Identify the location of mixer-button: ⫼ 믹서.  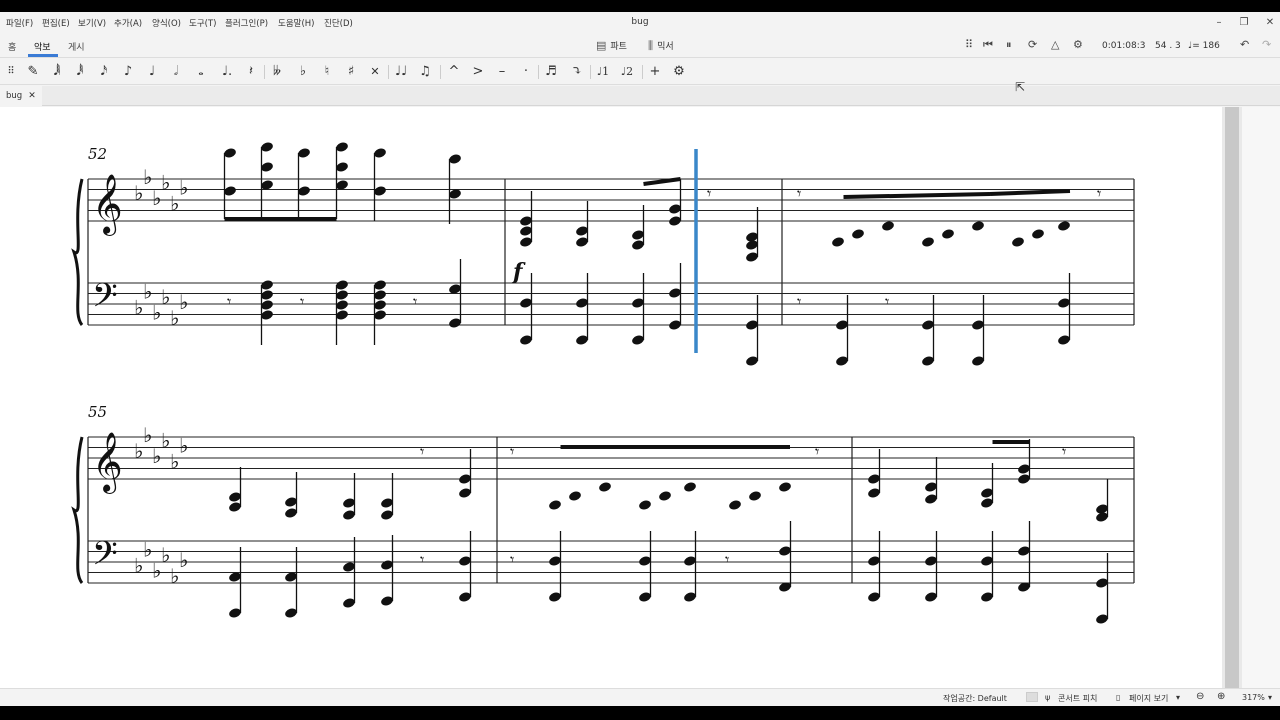
(661, 46).